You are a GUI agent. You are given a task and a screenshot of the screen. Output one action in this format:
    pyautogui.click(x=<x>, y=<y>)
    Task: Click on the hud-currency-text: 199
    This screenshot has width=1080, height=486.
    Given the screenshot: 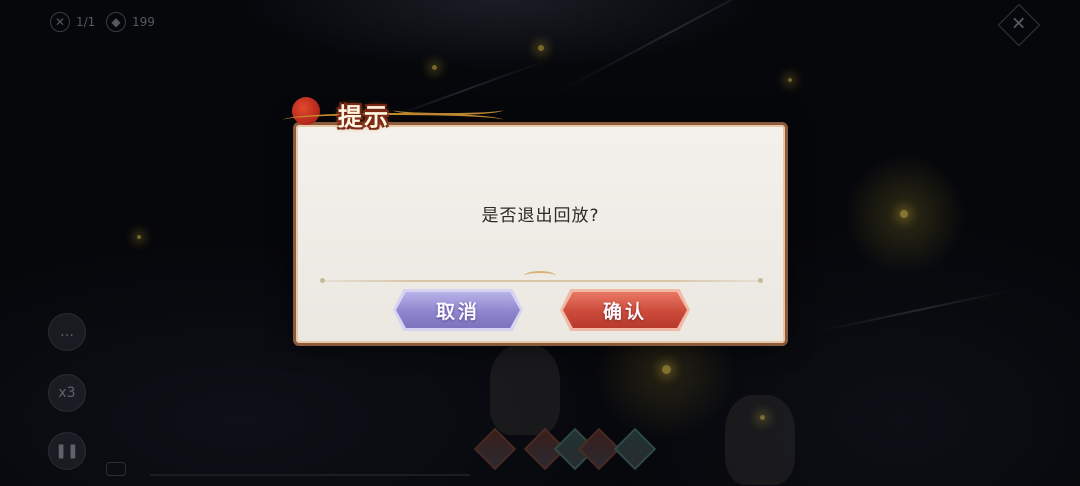 What is the action you would take?
    pyautogui.click(x=143, y=22)
    